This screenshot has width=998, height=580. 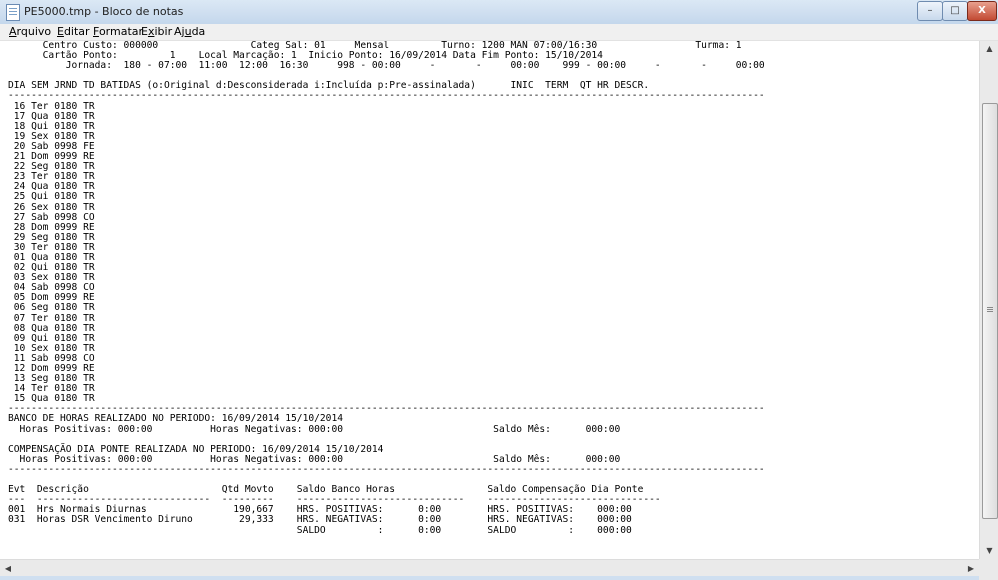 I want to click on title-bar: PE5000.tmp - Bloco de notas – □ X, so click(x=499, y=12).